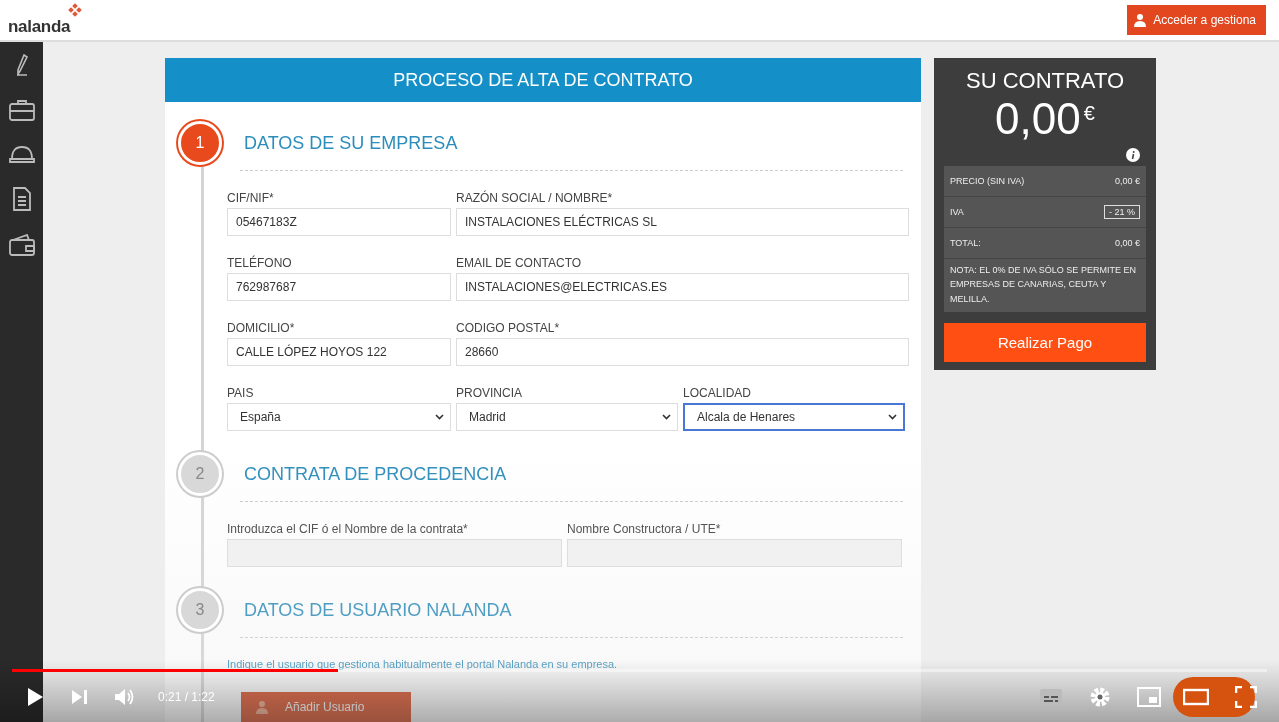  Describe the element at coordinates (1089, 113) in the screenshot. I see `currency-text: €` at that location.